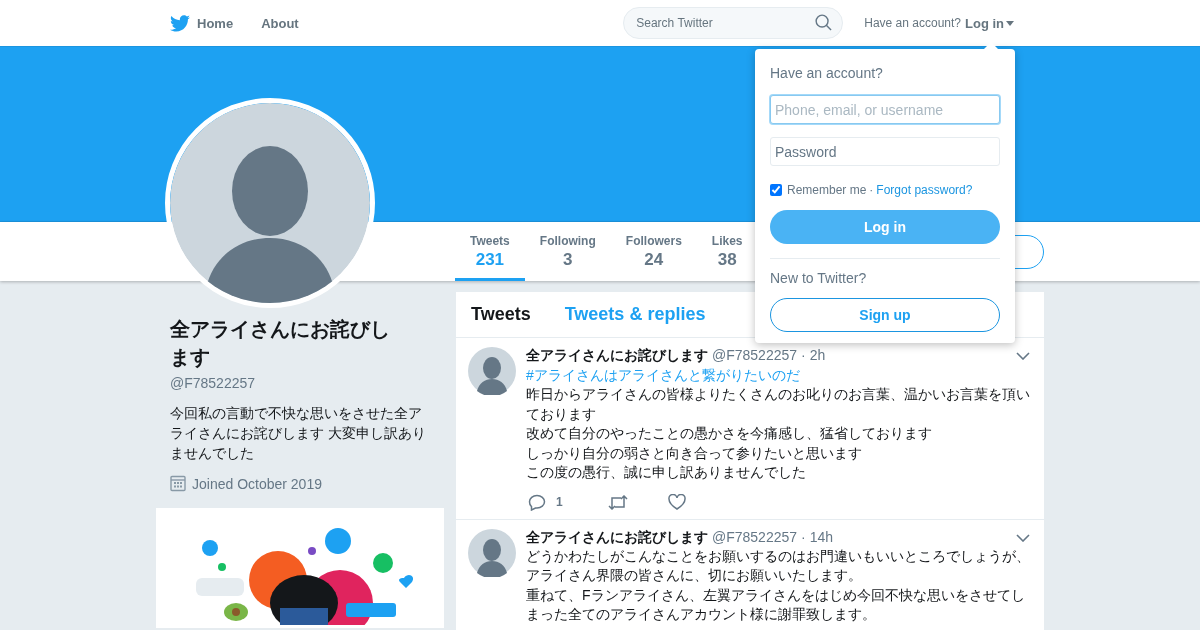  Describe the element at coordinates (280, 23) in the screenshot. I see `nav-link: About` at that location.